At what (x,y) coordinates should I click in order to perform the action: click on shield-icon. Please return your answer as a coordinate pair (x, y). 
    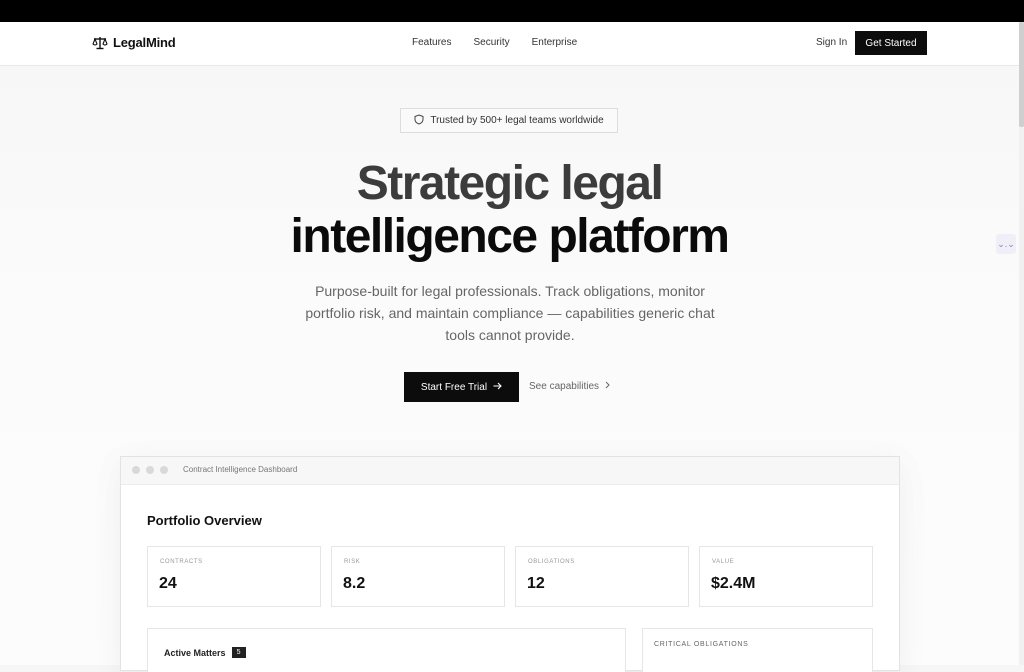
    Looking at the image, I should click on (419, 120).